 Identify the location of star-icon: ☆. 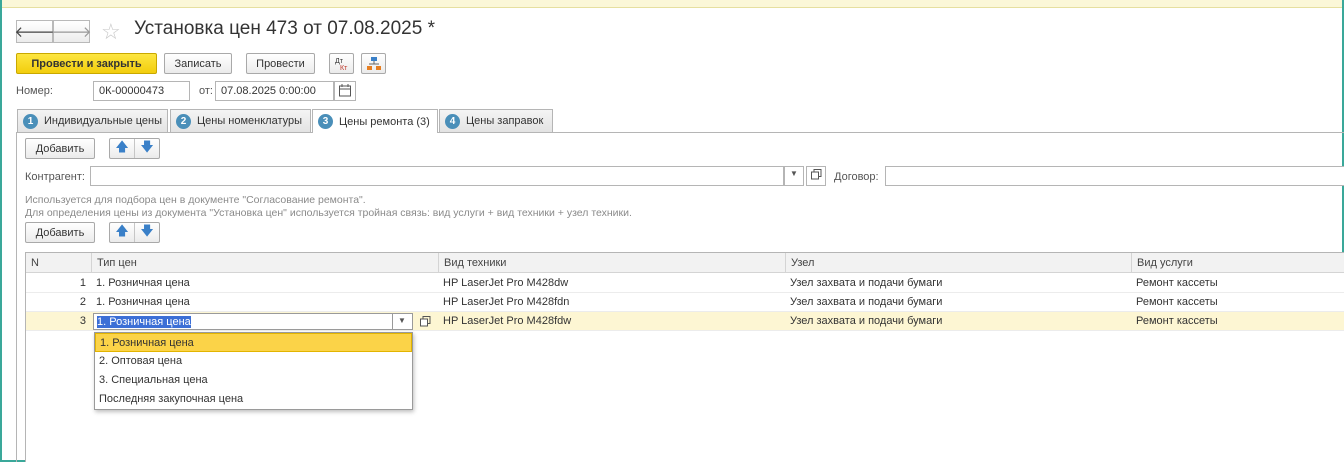
(111, 32).